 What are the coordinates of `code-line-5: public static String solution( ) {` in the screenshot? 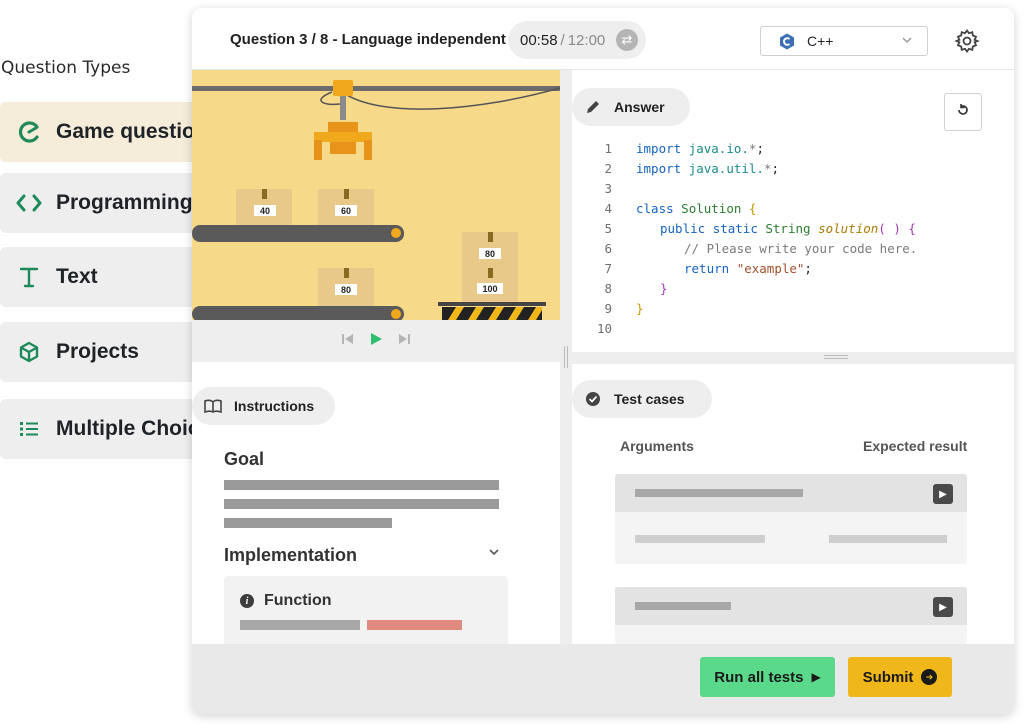 It's located at (788, 228).